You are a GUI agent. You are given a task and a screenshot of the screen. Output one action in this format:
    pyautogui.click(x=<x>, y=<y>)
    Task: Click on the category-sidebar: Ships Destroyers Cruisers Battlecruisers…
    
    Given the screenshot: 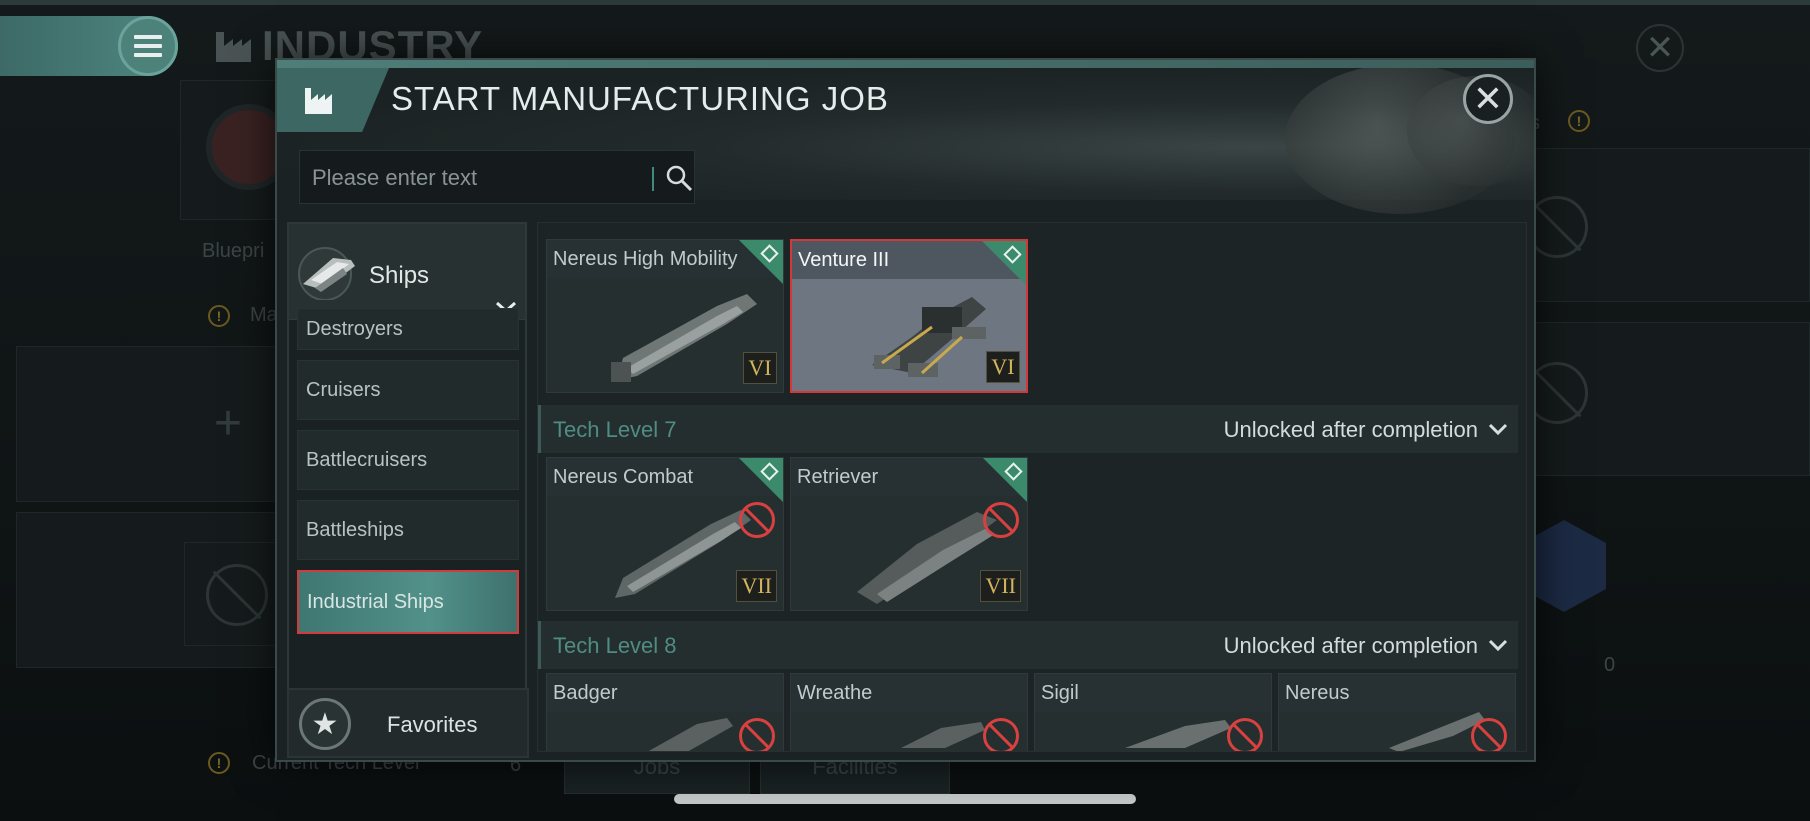 What is the action you would take?
    pyautogui.click(x=407, y=487)
    